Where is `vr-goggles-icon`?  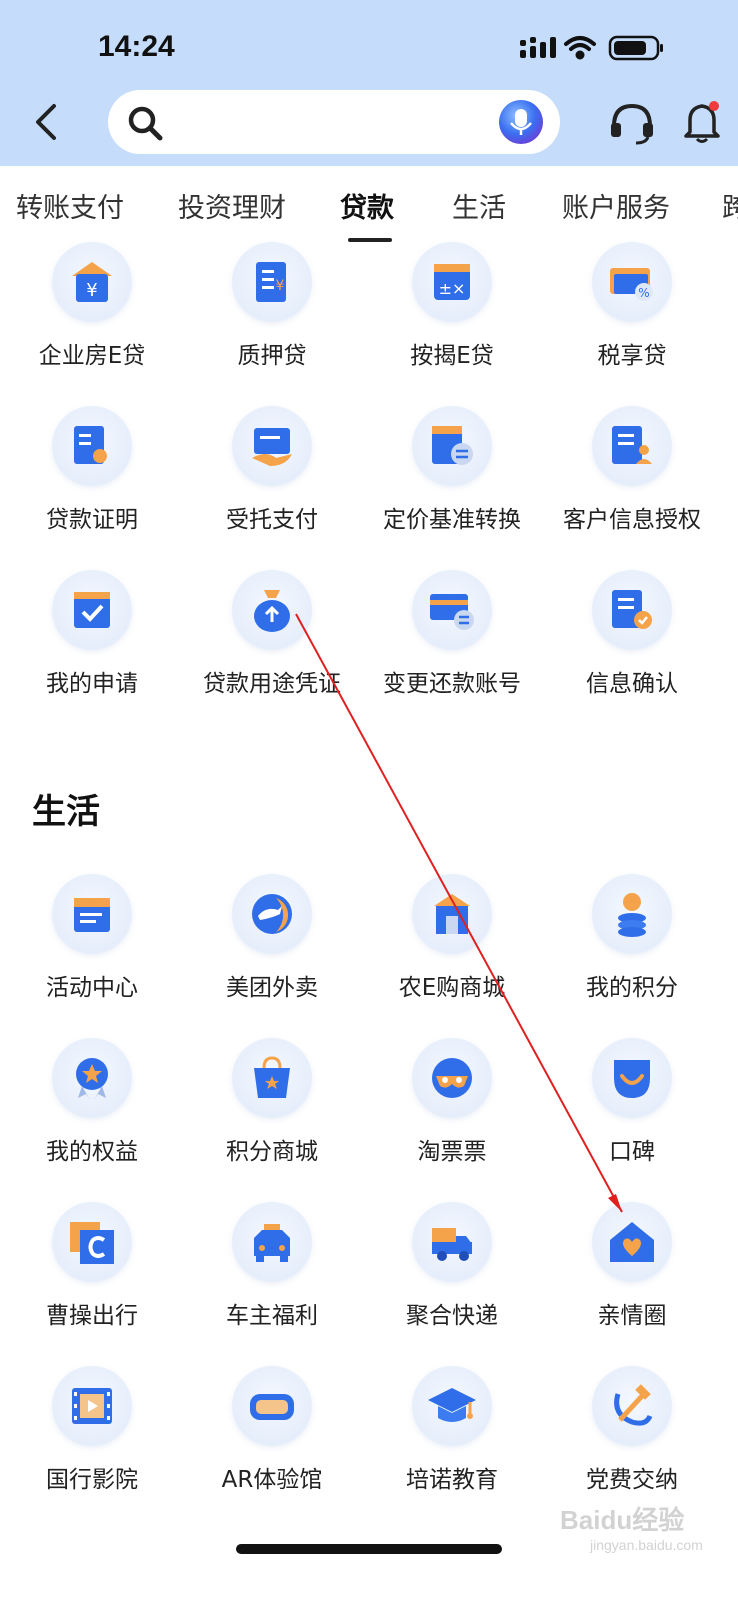
vr-goggles-icon is located at coordinates (272, 1406).